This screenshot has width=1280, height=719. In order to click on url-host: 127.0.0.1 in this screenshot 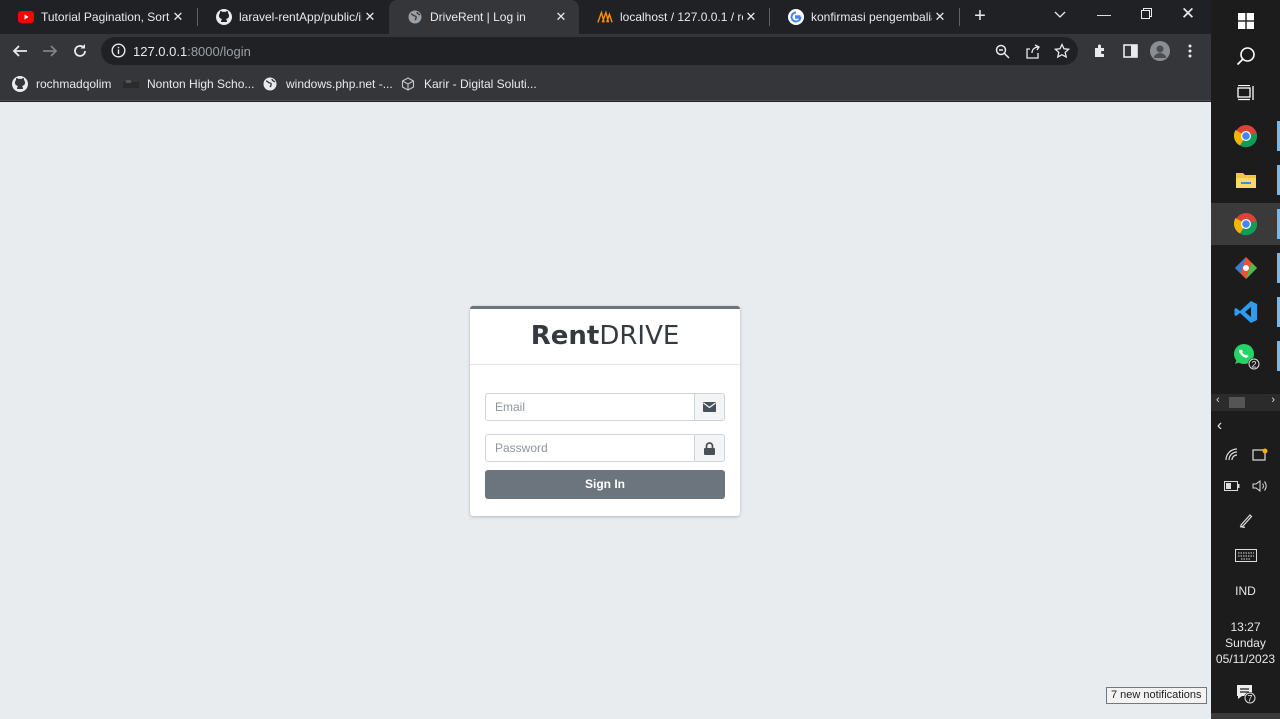, I will do `click(160, 51)`.